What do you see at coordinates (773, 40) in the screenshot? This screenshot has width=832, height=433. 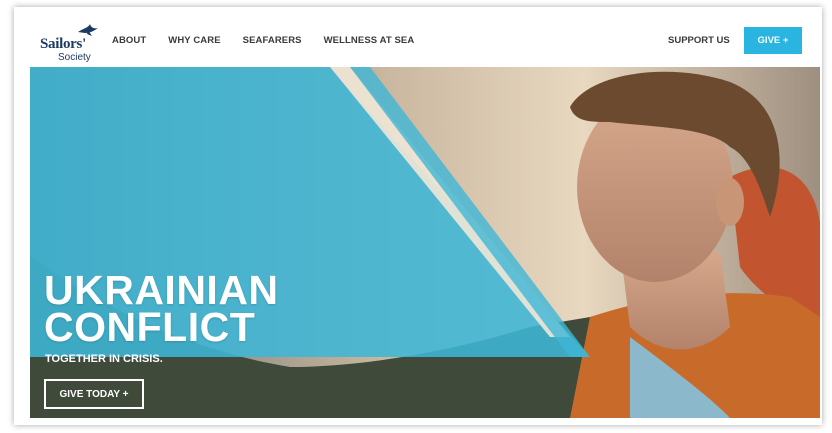 I see `give-button: GIVE +` at bounding box center [773, 40].